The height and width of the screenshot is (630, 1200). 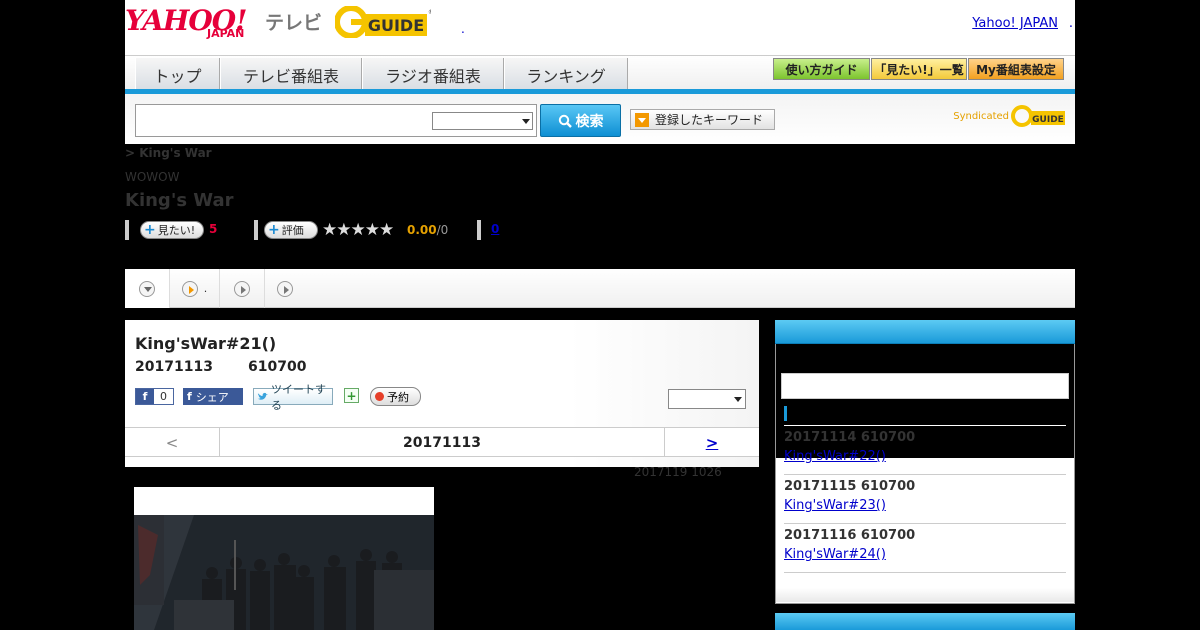 What do you see at coordinates (177, 74) in the screenshot?
I see `nav-tab-top: トップ` at bounding box center [177, 74].